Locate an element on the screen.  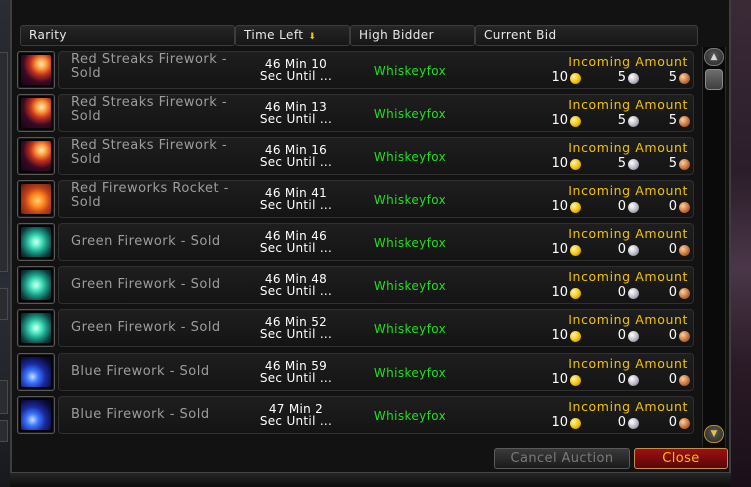
blue-firework-icon is located at coordinates (36, 372).